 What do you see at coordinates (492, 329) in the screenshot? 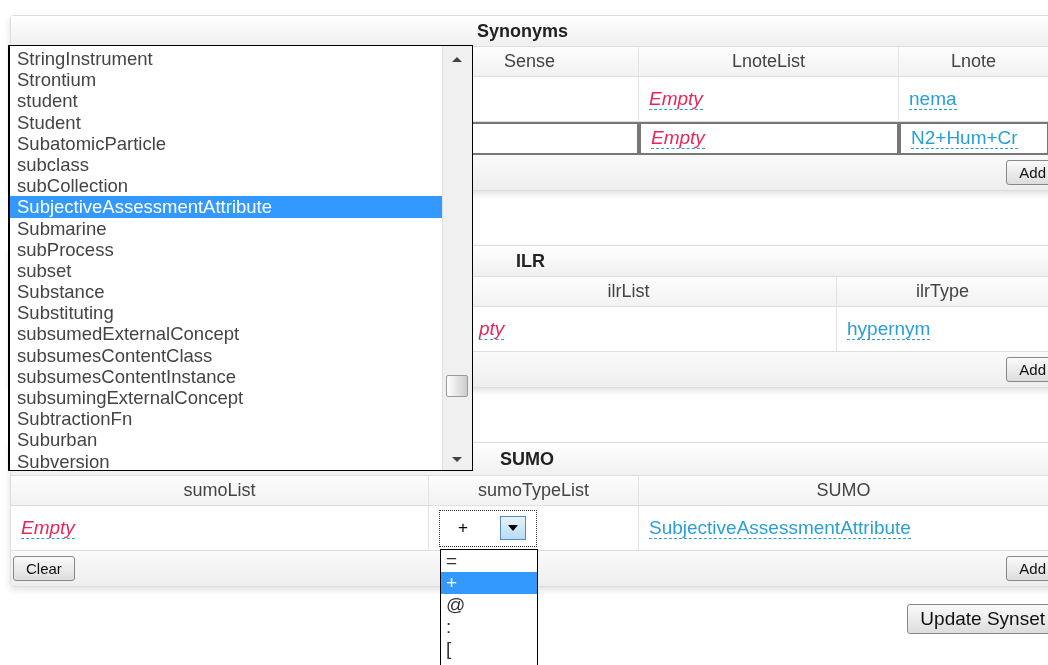
I see `empty-value: pty` at bounding box center [492, 329].